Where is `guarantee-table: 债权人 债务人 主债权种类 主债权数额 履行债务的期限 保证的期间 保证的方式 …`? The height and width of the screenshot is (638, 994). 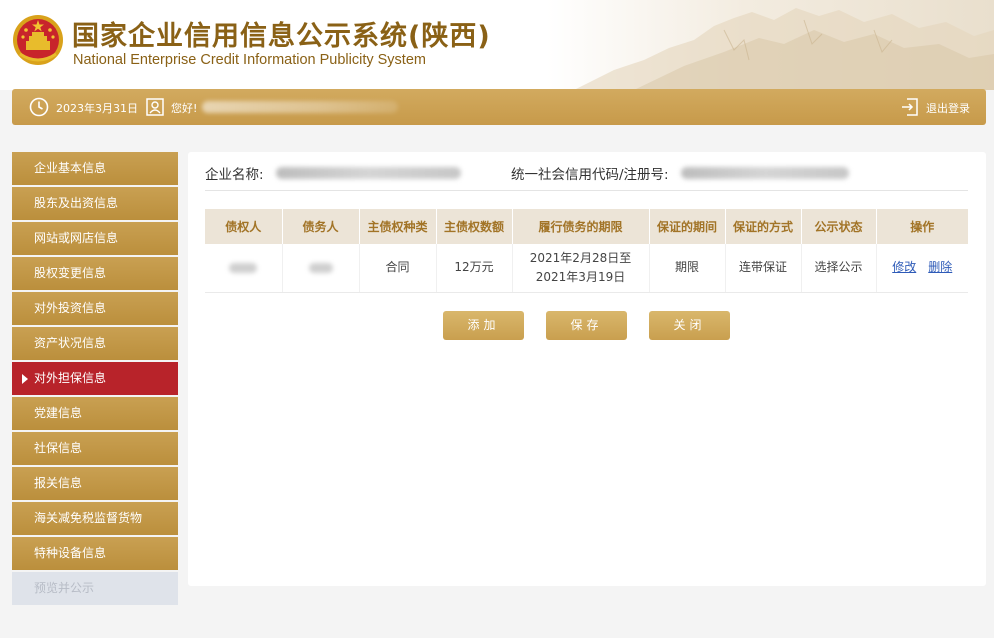
guarantee-table: 债权人 债务人 主债权种类 主债权数额 履行债务的期限 保证的期间 保证的方式 … is located at coordinates (586, 251).